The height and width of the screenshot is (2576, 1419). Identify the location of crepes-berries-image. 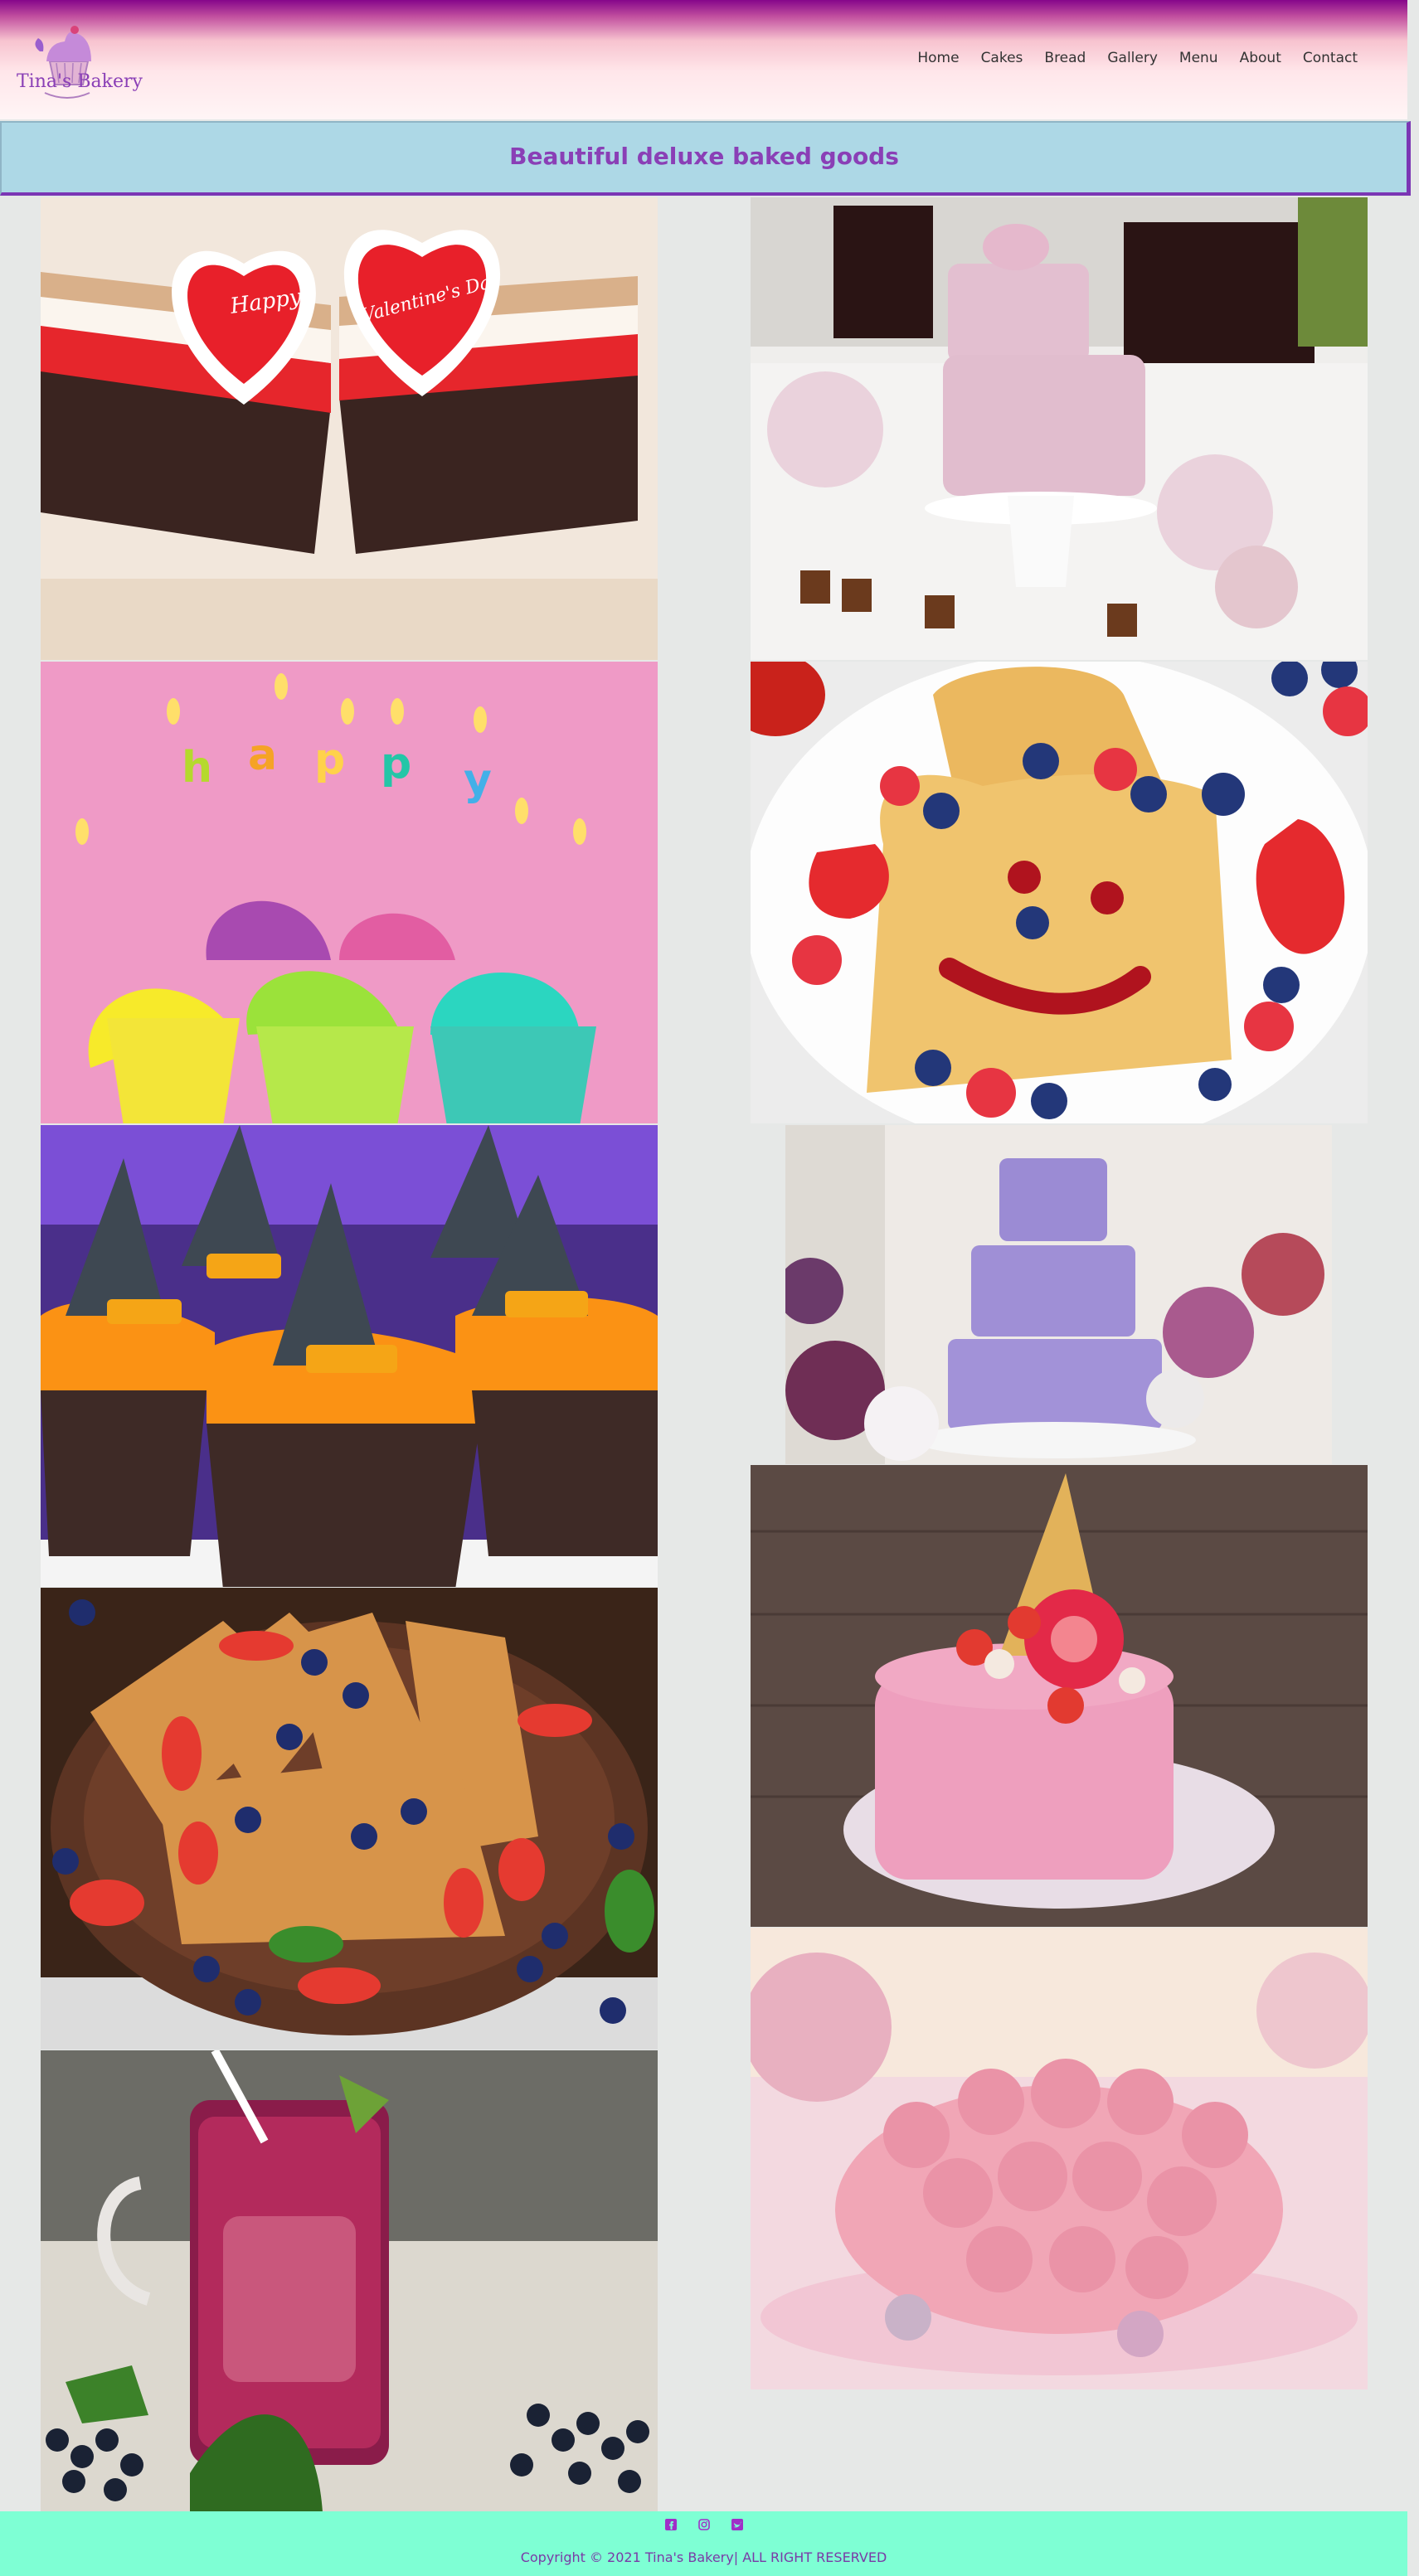
(349, 1819).